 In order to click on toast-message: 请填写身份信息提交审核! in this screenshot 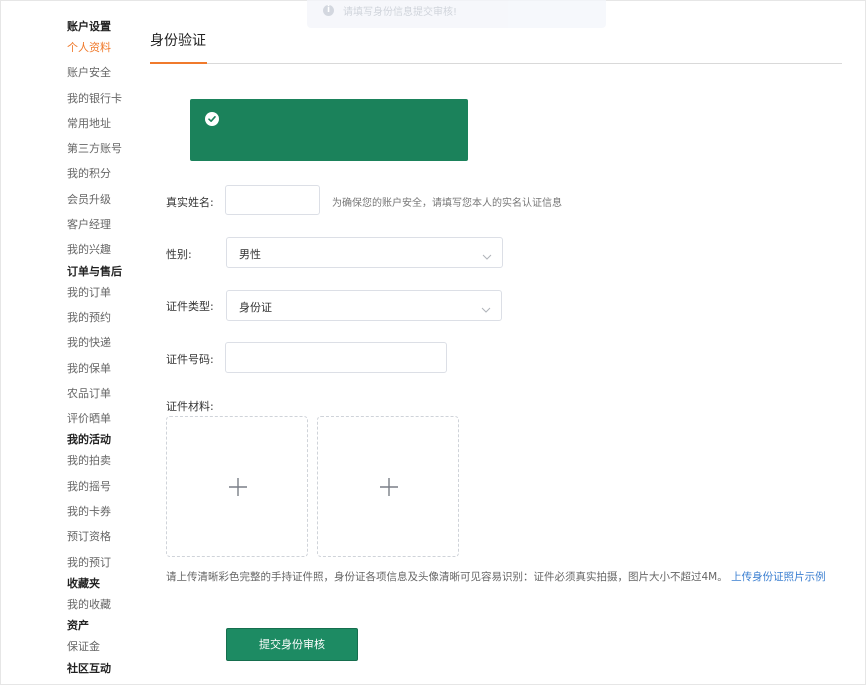, I will do `click(400, 12)`.